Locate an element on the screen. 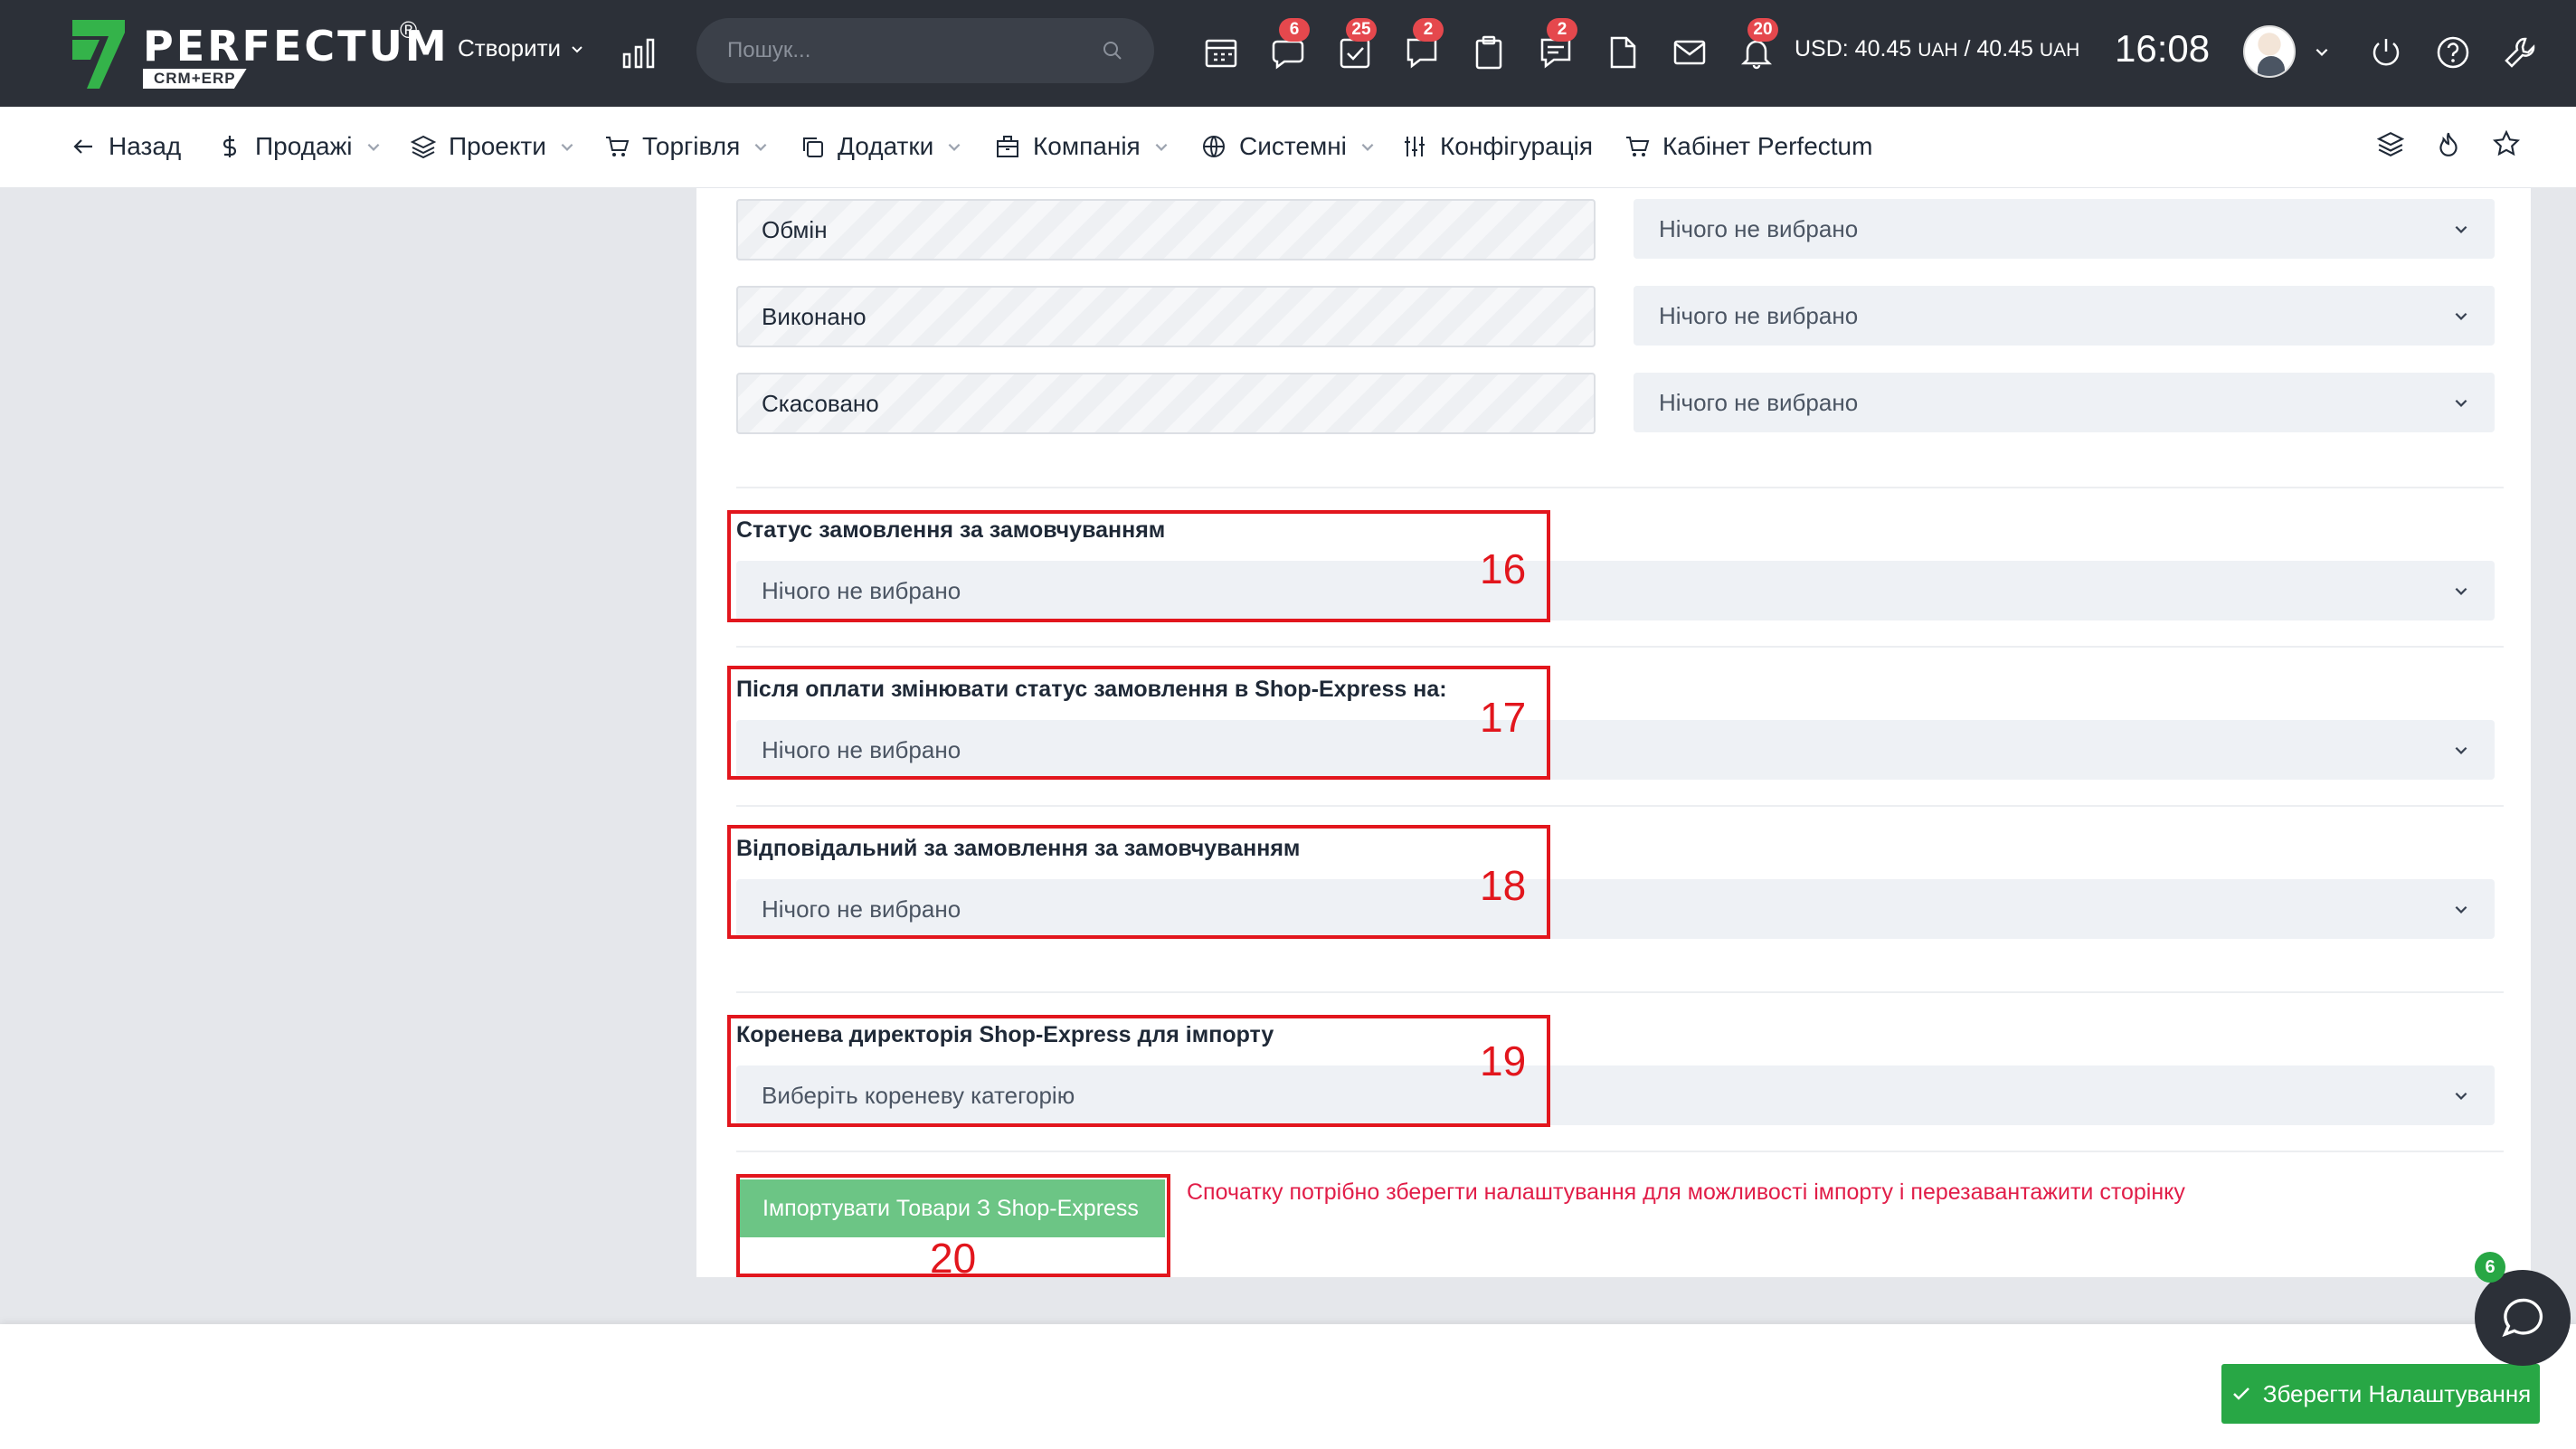 The height and width of the screenshot is (1449, 2576). messages-icon: 6 is located at coordinates (1290, 45).